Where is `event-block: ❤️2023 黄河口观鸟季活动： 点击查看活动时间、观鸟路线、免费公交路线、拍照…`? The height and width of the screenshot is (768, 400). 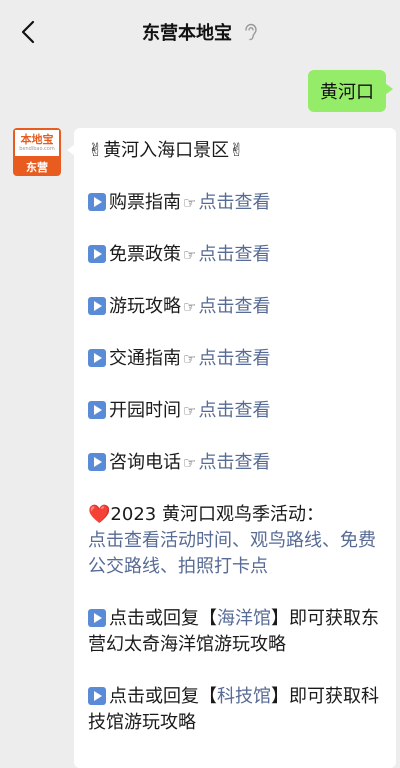 event-block: ❤️2023 黄河口观鸟季活动： 点击查看活动时间、观鸟路线、免费公交路线、拍照… is located at coordinates (236, 541).